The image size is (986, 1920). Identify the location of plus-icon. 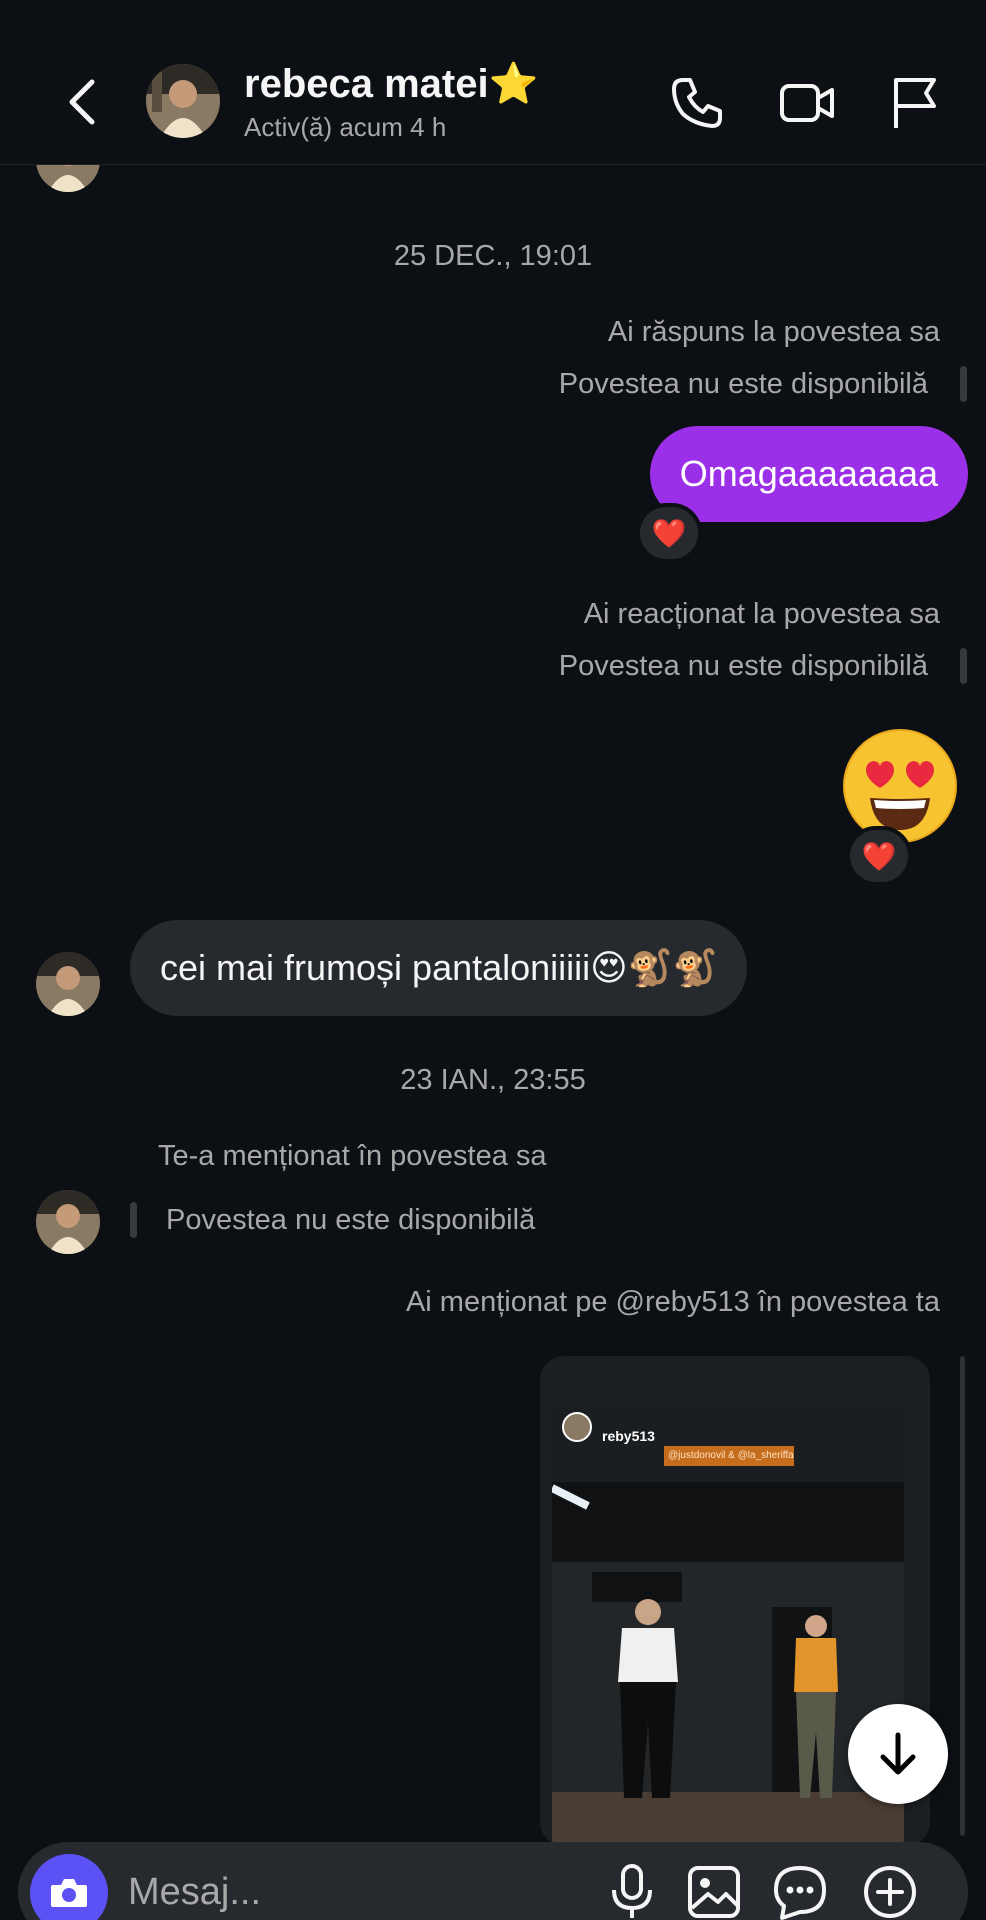
(890, 1892).